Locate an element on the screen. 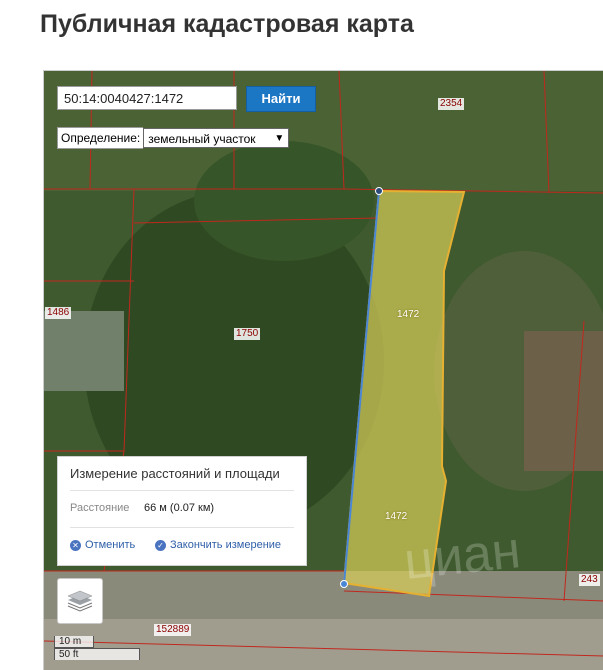 This screenshot has height=670, width=603. check-icon: ✓ is located at coordinates (160, 545).